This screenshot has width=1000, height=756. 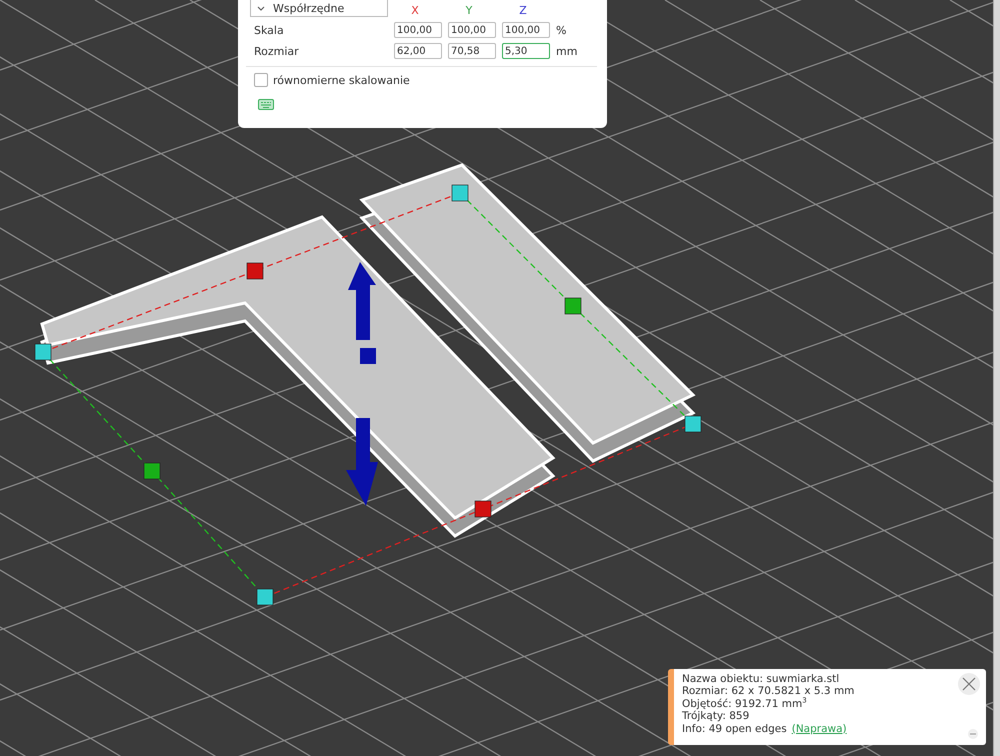 I want to click on info-text: Info: 49 open edges, so click(x=734, y=728).